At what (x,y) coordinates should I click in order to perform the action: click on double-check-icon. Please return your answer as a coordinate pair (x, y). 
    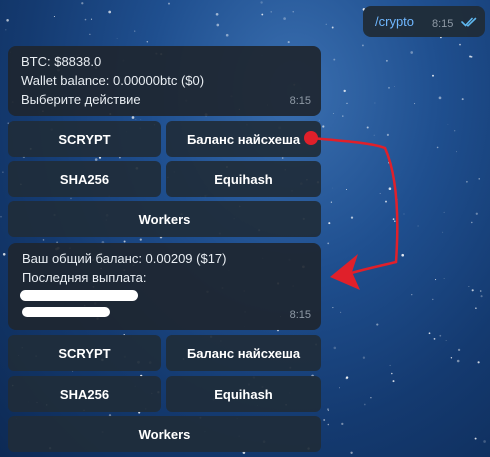
    Looking at the image, I should click on (470, 23).